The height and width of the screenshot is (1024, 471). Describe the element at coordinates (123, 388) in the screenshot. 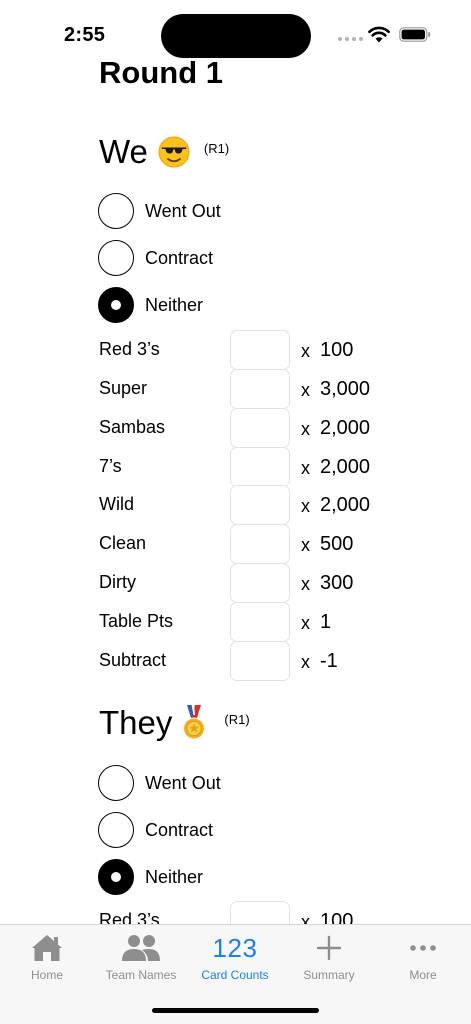

I see `field-label: Super` at that location.